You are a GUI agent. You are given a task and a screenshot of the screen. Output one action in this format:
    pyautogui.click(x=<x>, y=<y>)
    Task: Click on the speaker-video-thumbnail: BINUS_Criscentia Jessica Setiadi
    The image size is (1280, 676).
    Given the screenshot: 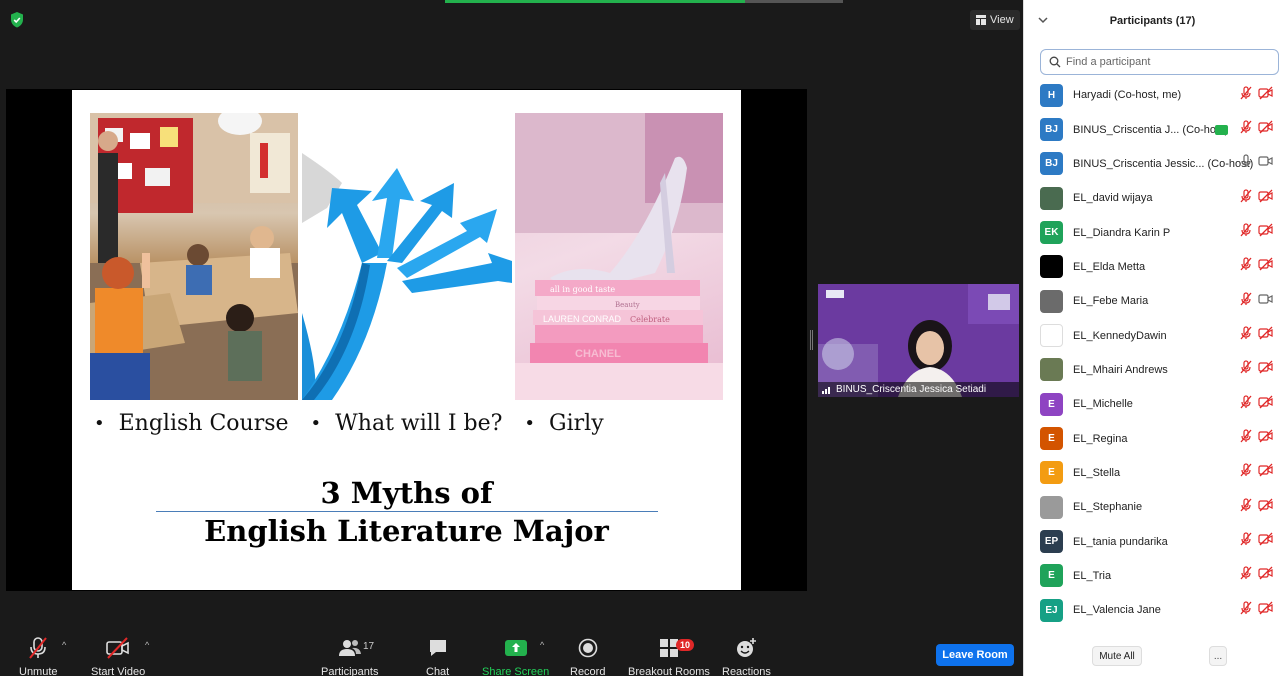 What is the action you would take?
    pyautogui.click(x=918, y=340)
    